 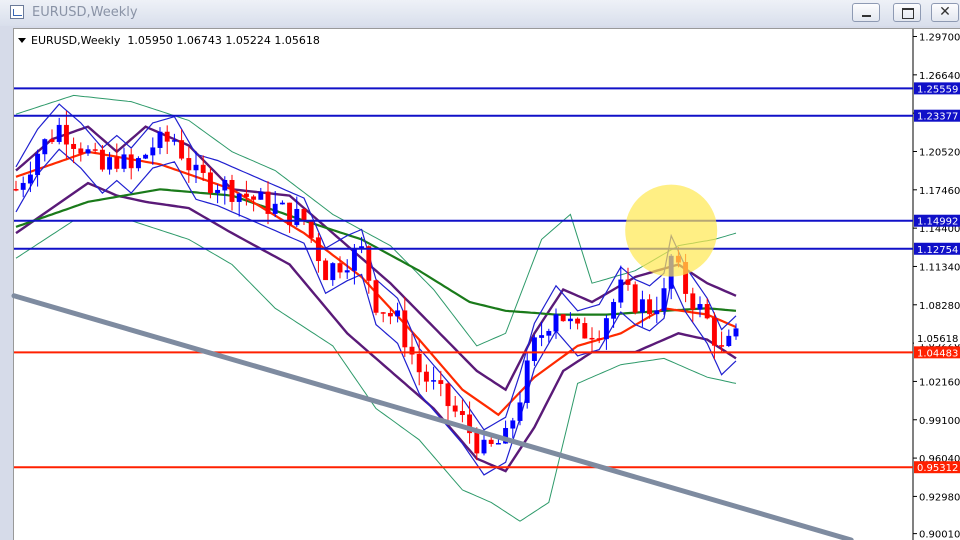 I want to click on price-level-label: 0.95312, so click(x=937, y=468).